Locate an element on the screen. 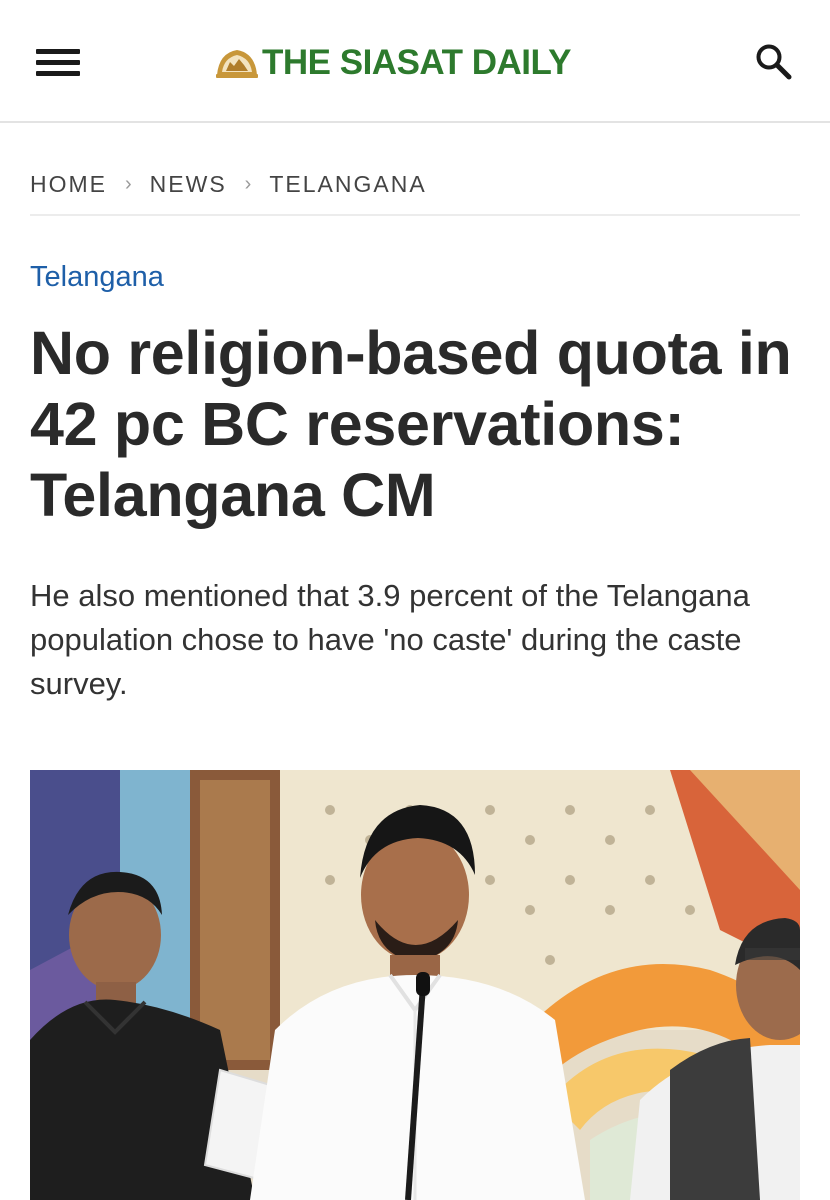 The width and height of the screenshot is (830, 1200). logo-emblem-icon is located at coordinates (237, 64).